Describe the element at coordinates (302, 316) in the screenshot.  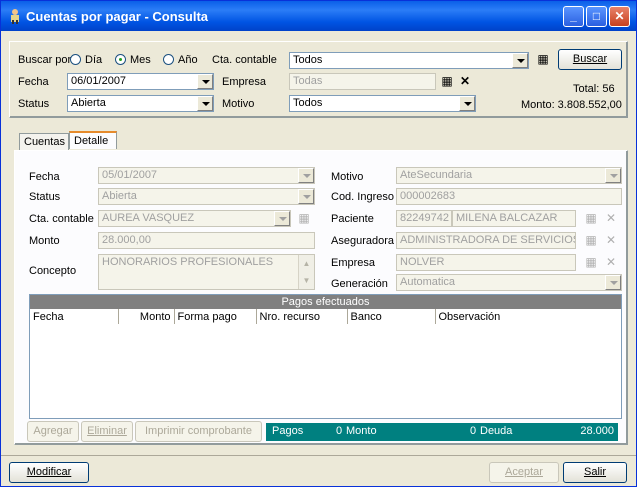
I see `col-nro-recurso: Nro. recurso` at that location.